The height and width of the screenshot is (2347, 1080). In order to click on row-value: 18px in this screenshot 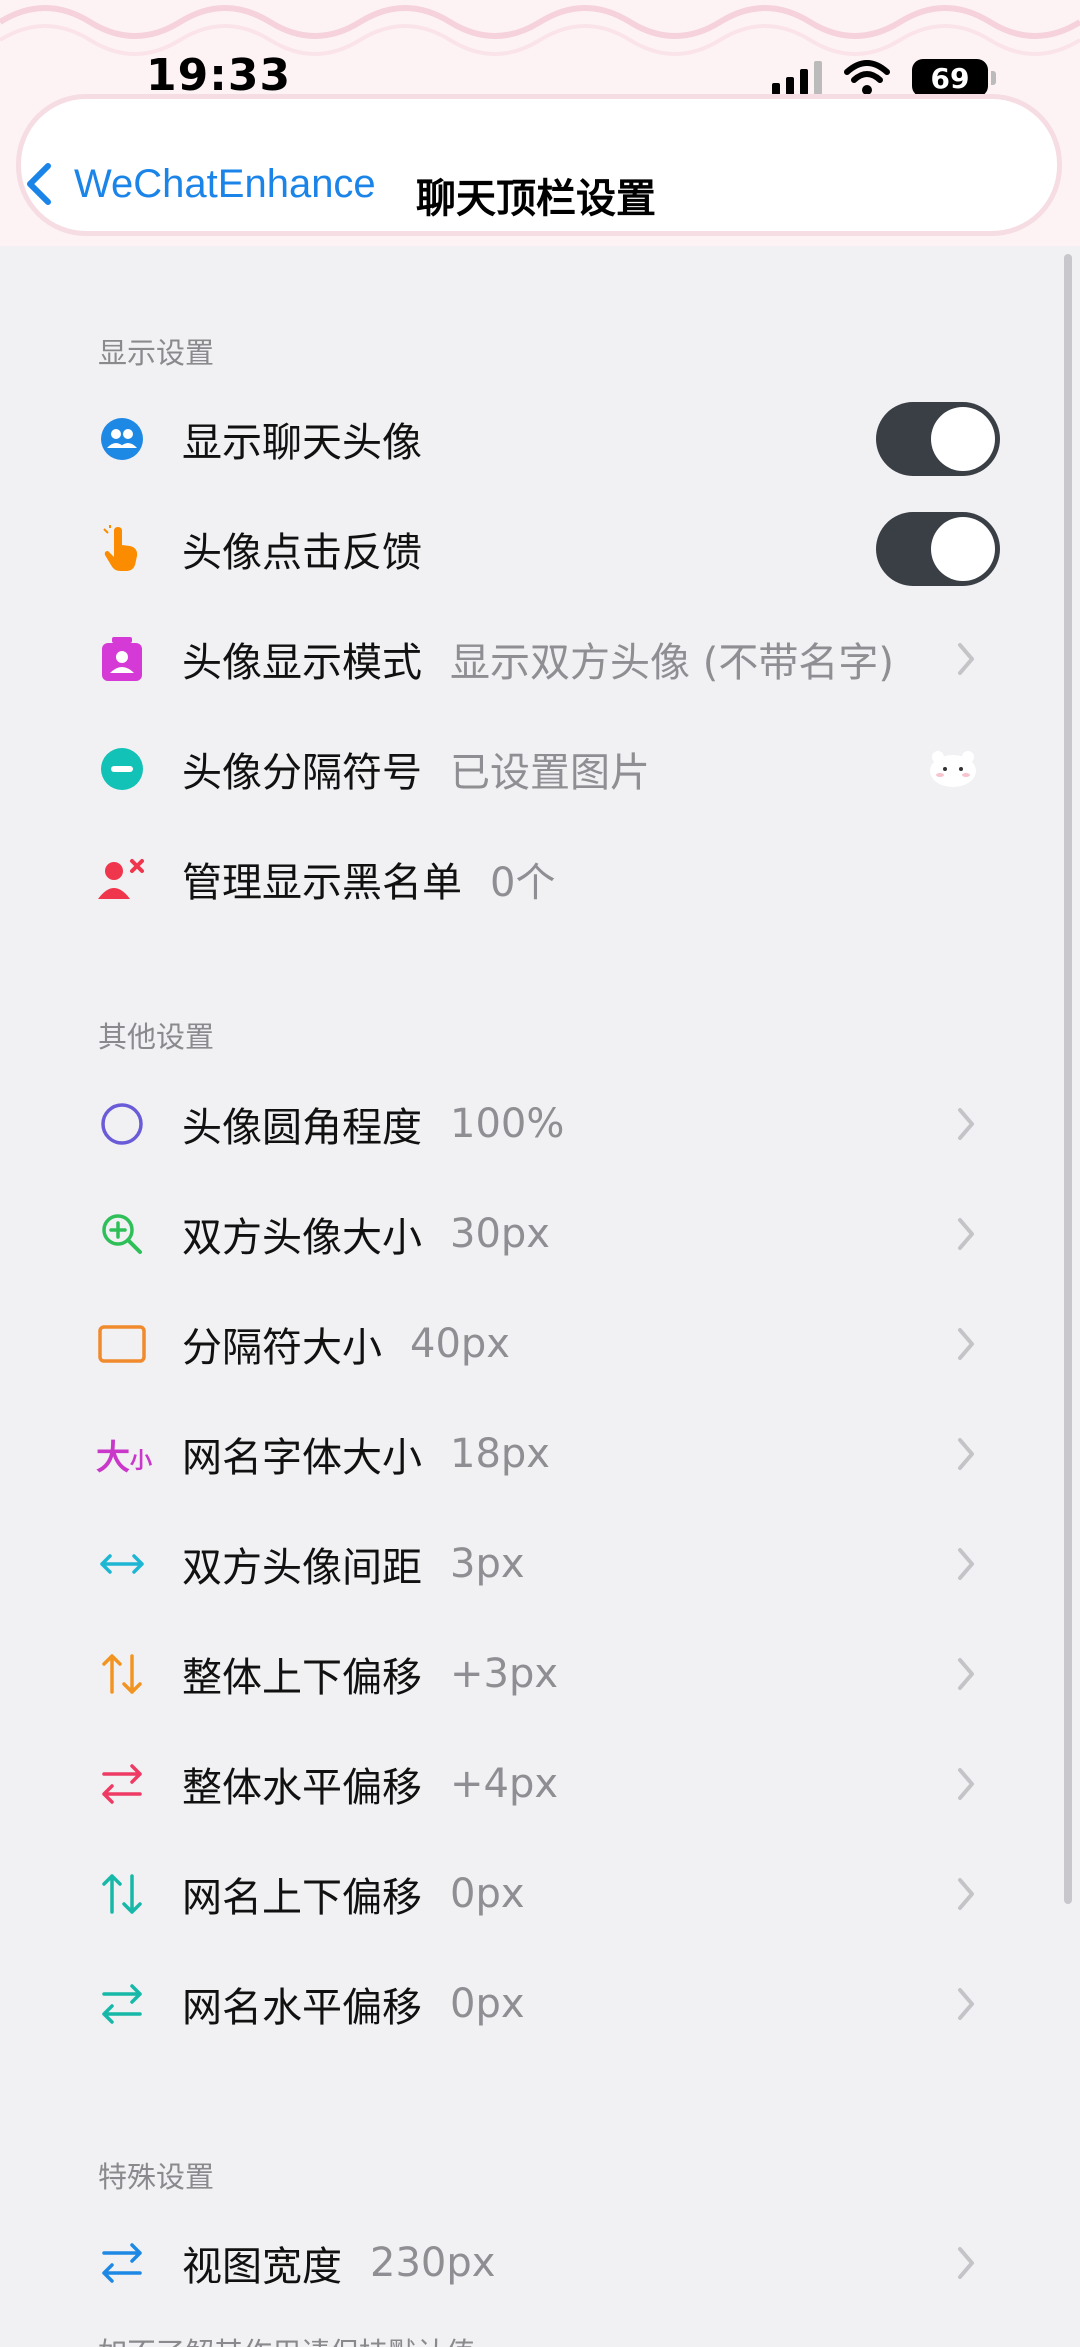, I will do `click(500, 1454)`.